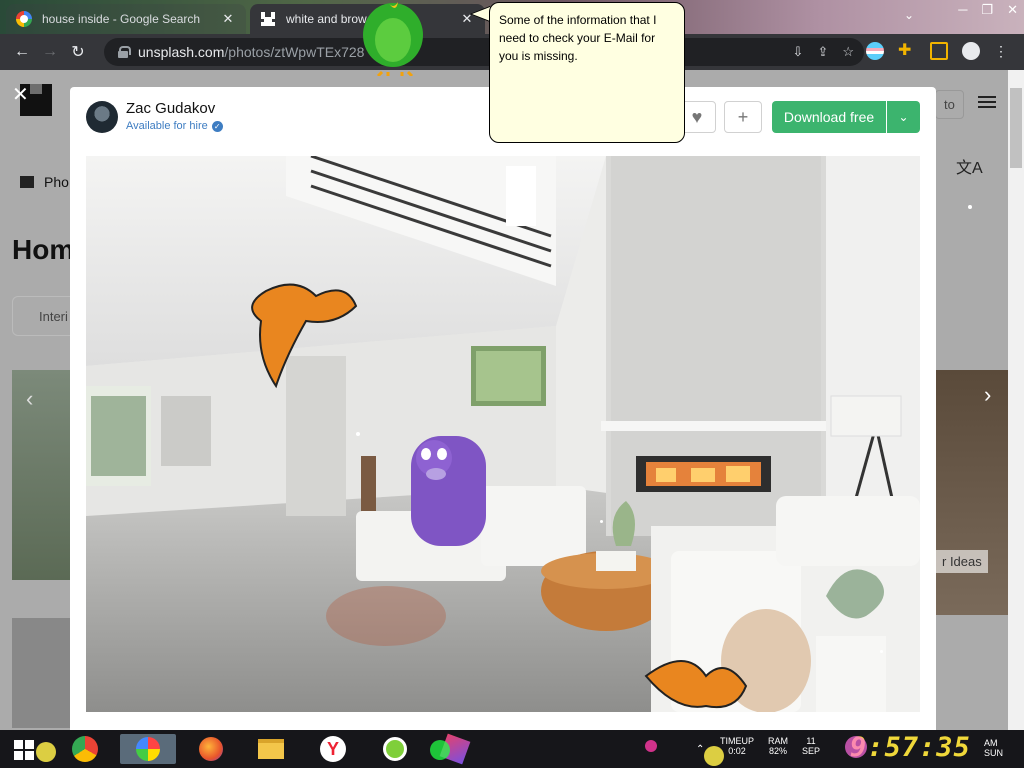 The image size is (1024, 768). I want to click on window-controls: ─ ❐ ✕, so click(988, 10).